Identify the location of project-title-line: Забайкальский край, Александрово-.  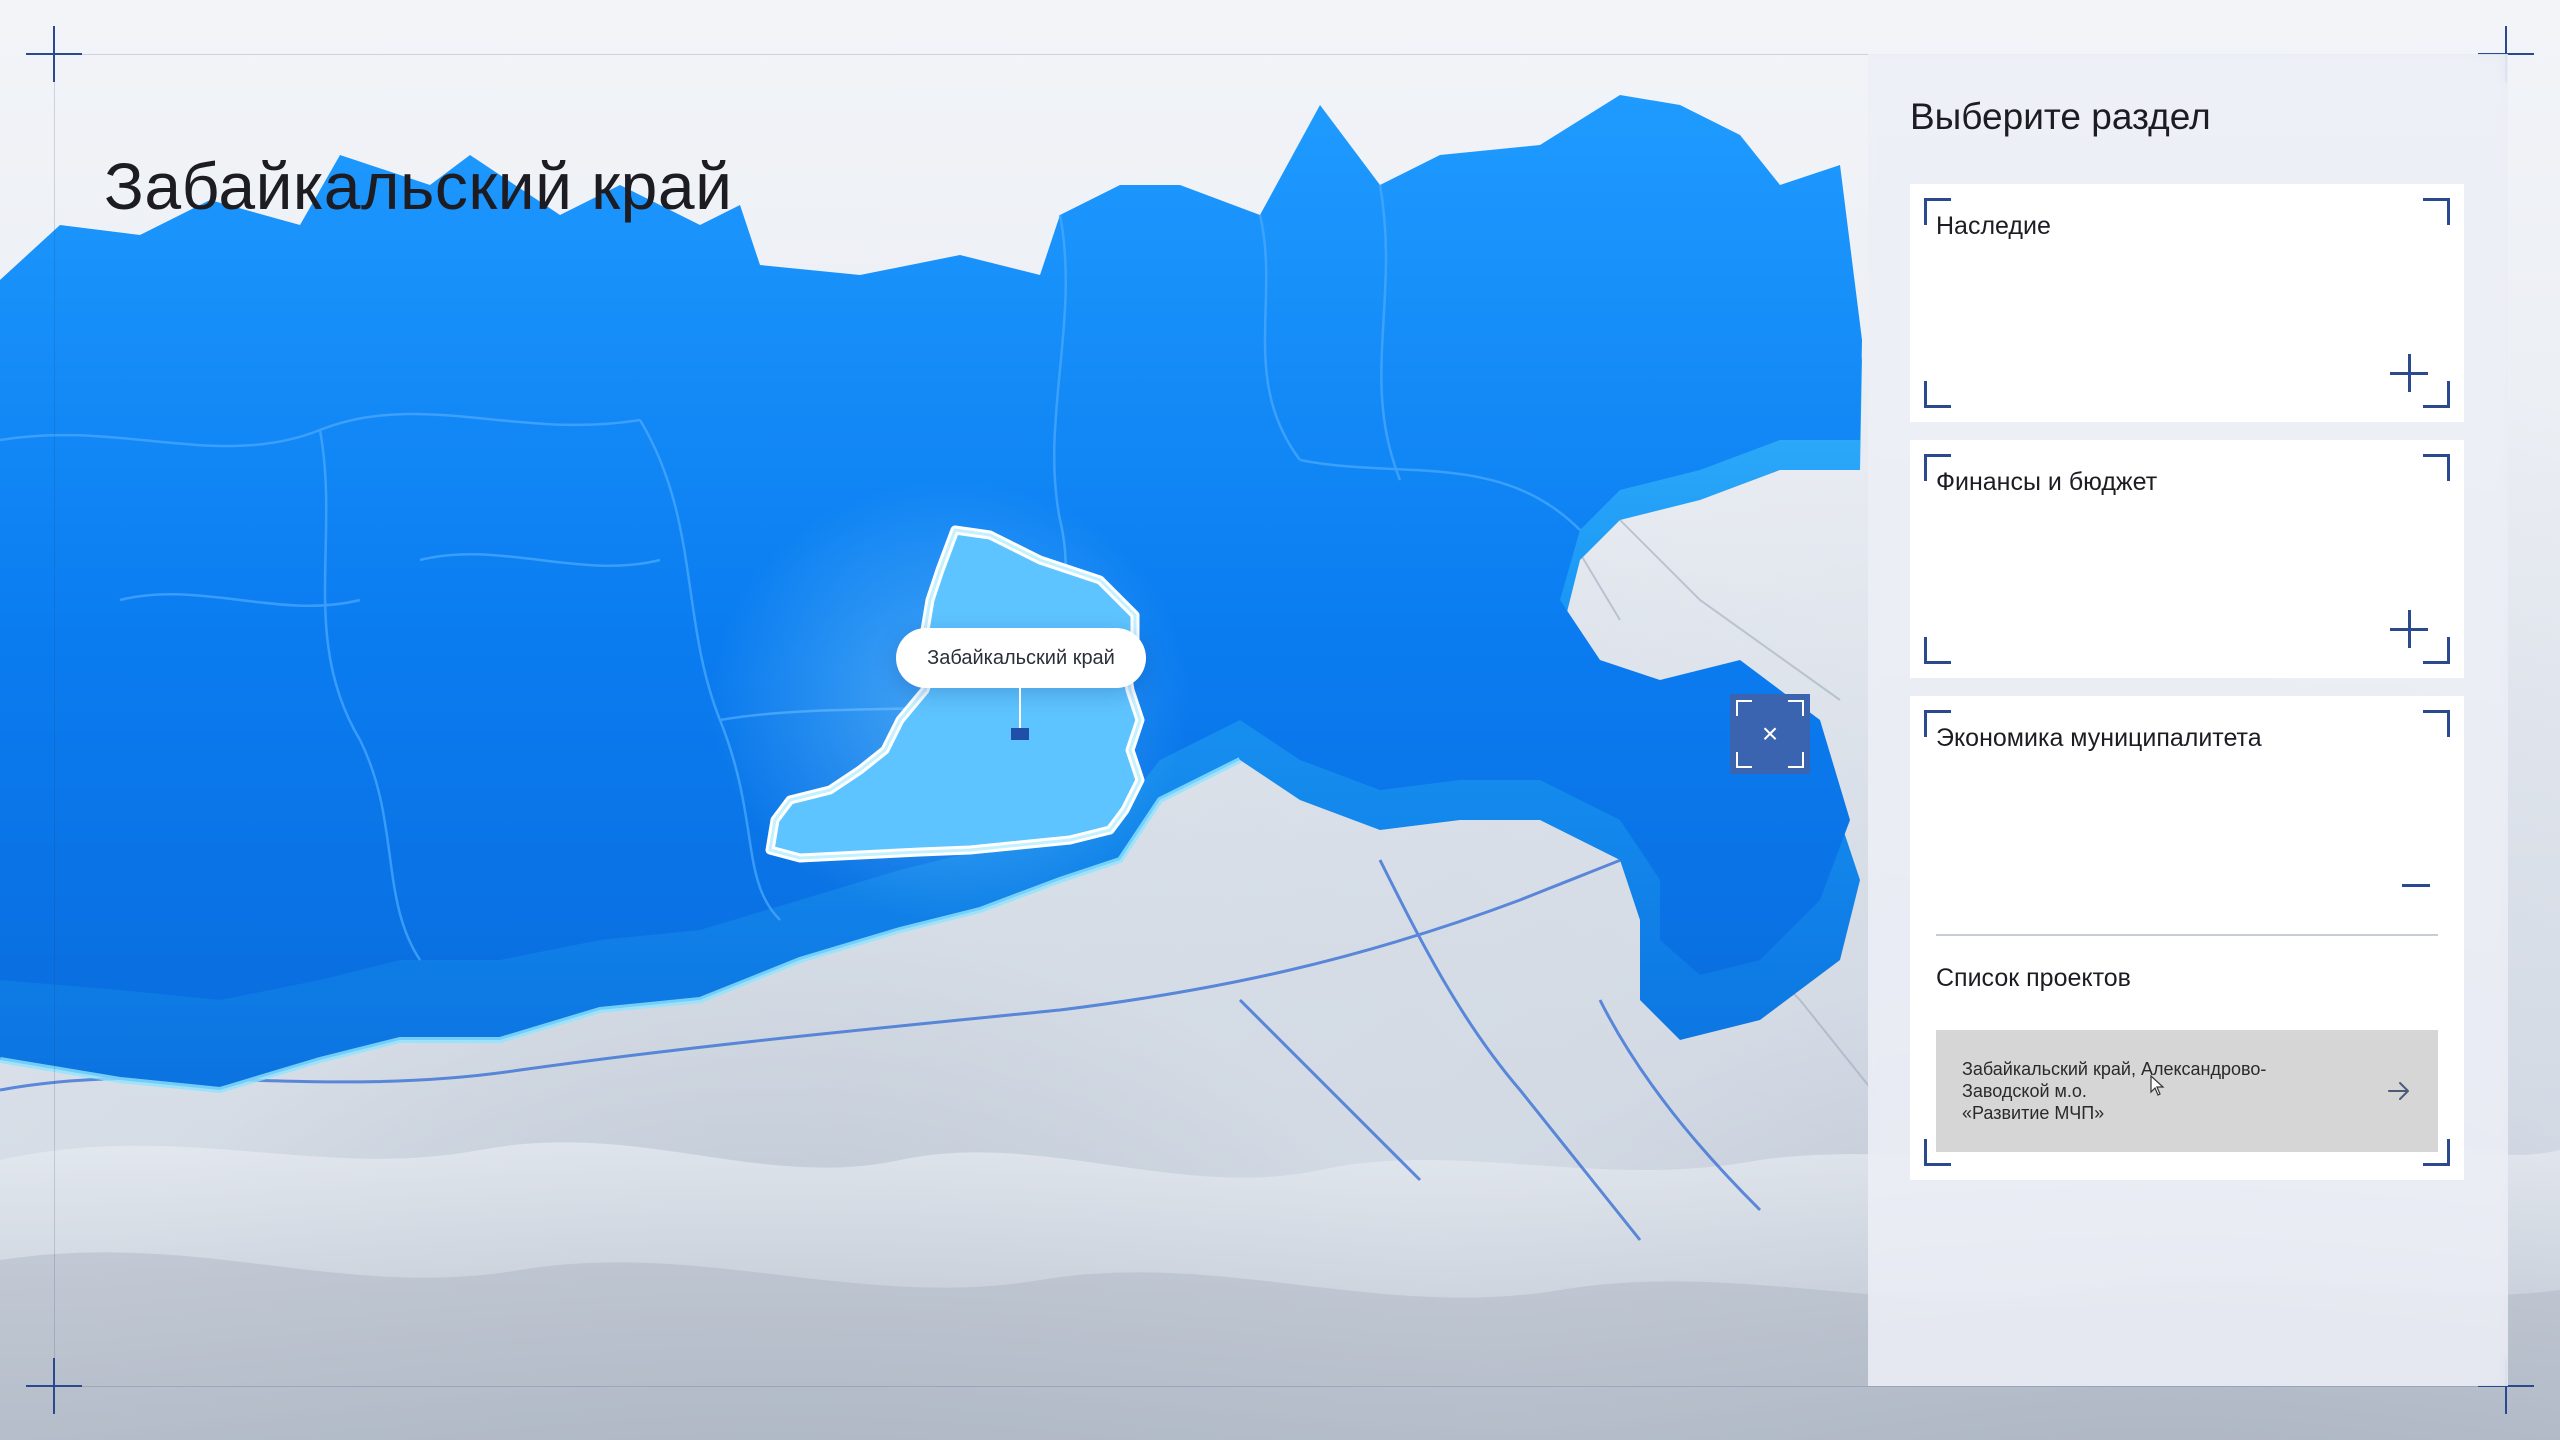
(2114, 1069).